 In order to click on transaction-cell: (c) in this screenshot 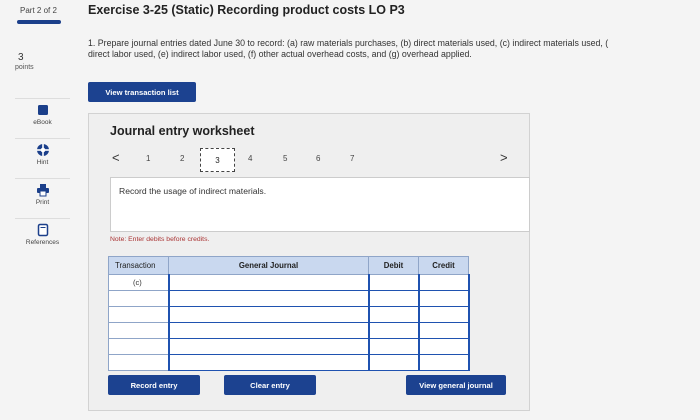, I will do `click(138, 282)`.